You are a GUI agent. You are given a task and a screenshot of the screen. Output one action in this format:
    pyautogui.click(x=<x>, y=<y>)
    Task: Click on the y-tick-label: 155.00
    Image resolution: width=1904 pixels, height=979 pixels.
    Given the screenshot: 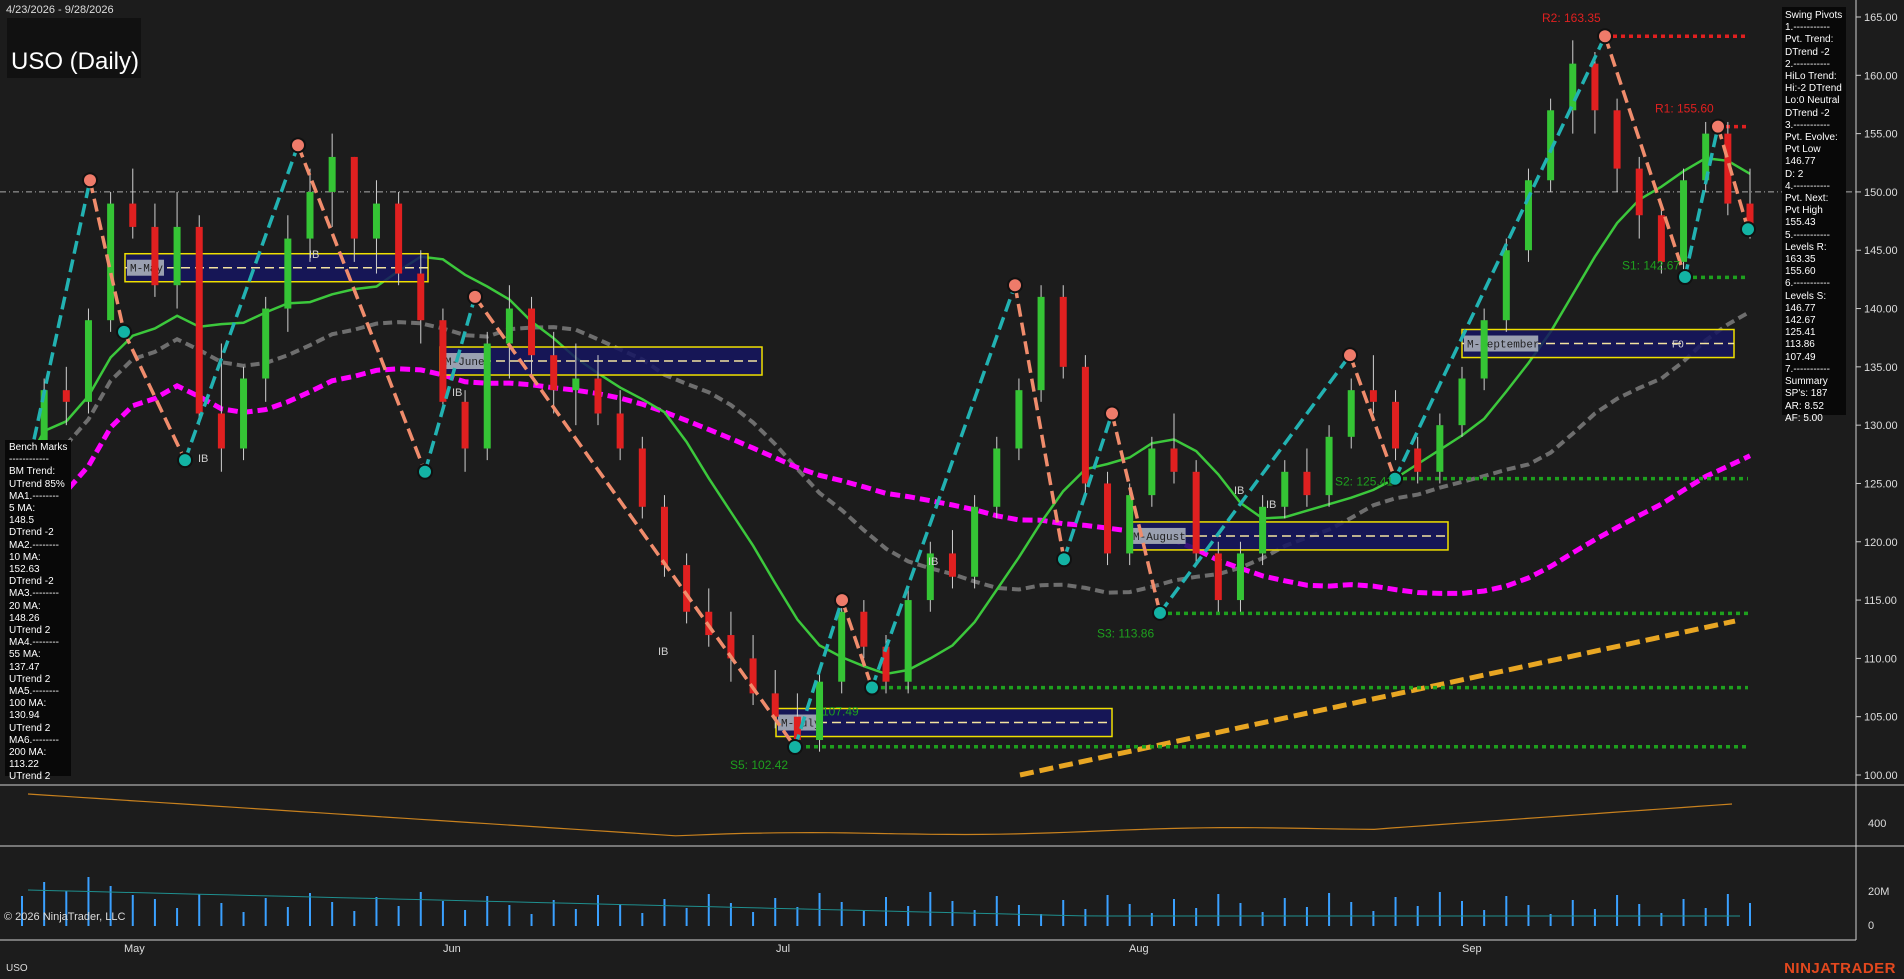 What is the action you would take?
    pyautogui.click(x=1881, y=135)
    